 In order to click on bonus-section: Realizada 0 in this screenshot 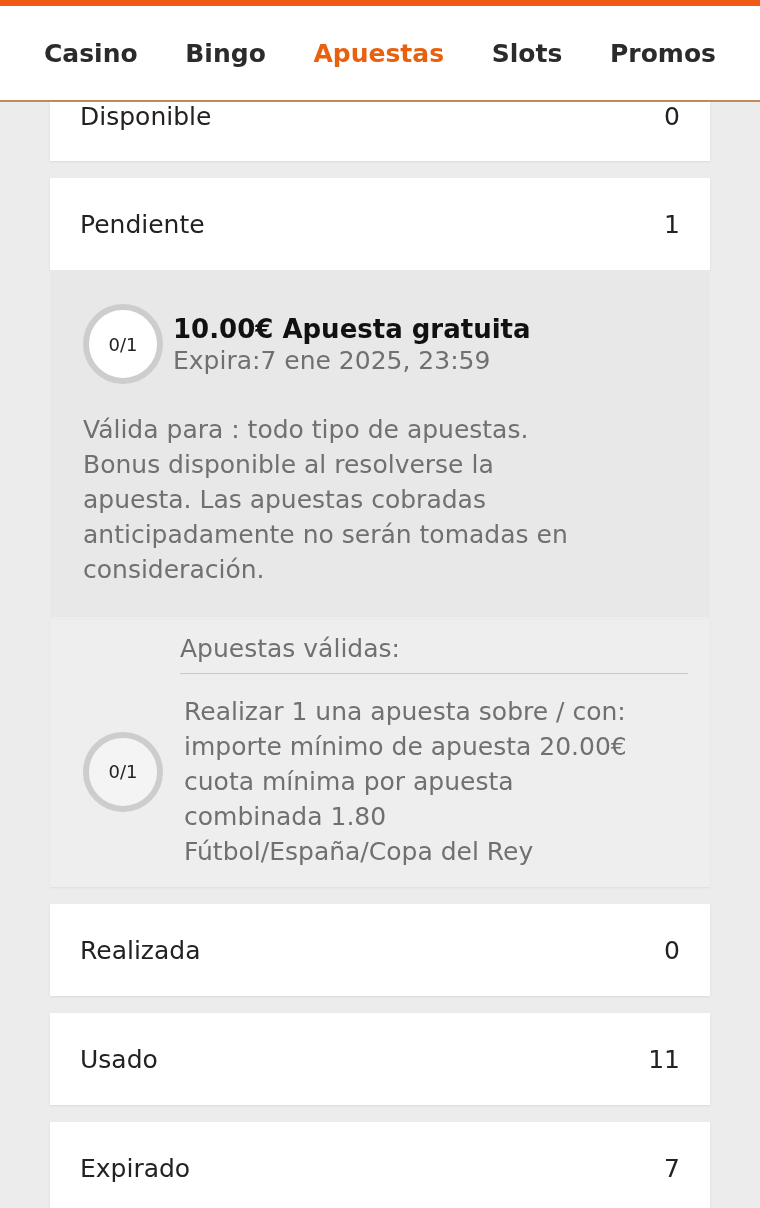, I will do `click(380, 950)`.